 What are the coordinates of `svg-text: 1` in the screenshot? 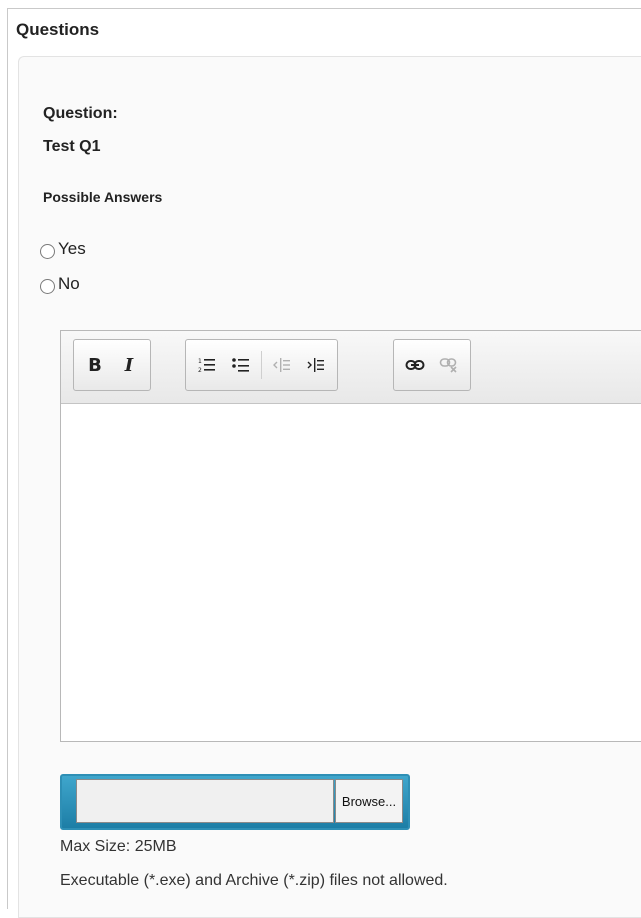 It's located at (200, 361).